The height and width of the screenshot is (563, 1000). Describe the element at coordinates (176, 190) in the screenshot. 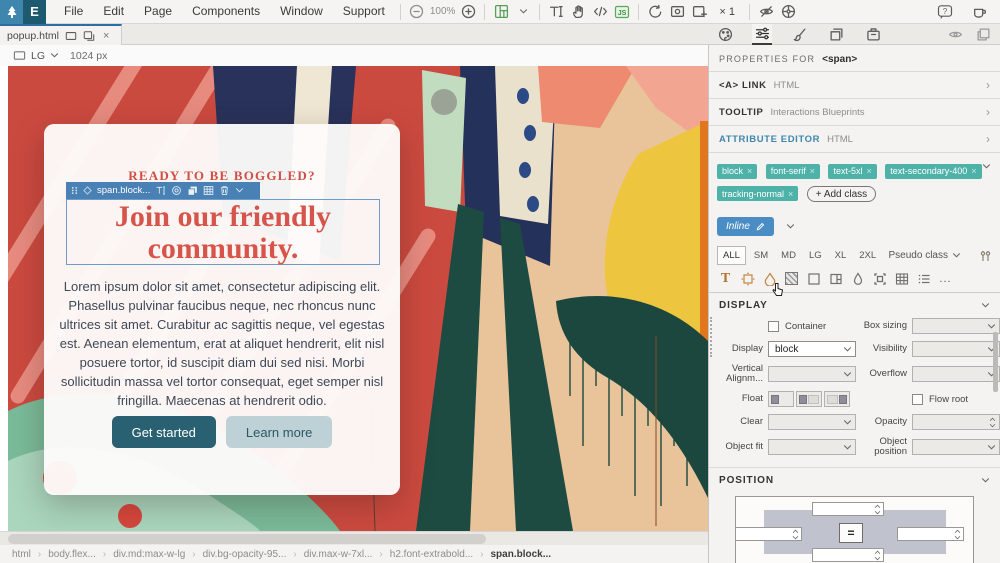

I see `target-circle-icon` at that location.